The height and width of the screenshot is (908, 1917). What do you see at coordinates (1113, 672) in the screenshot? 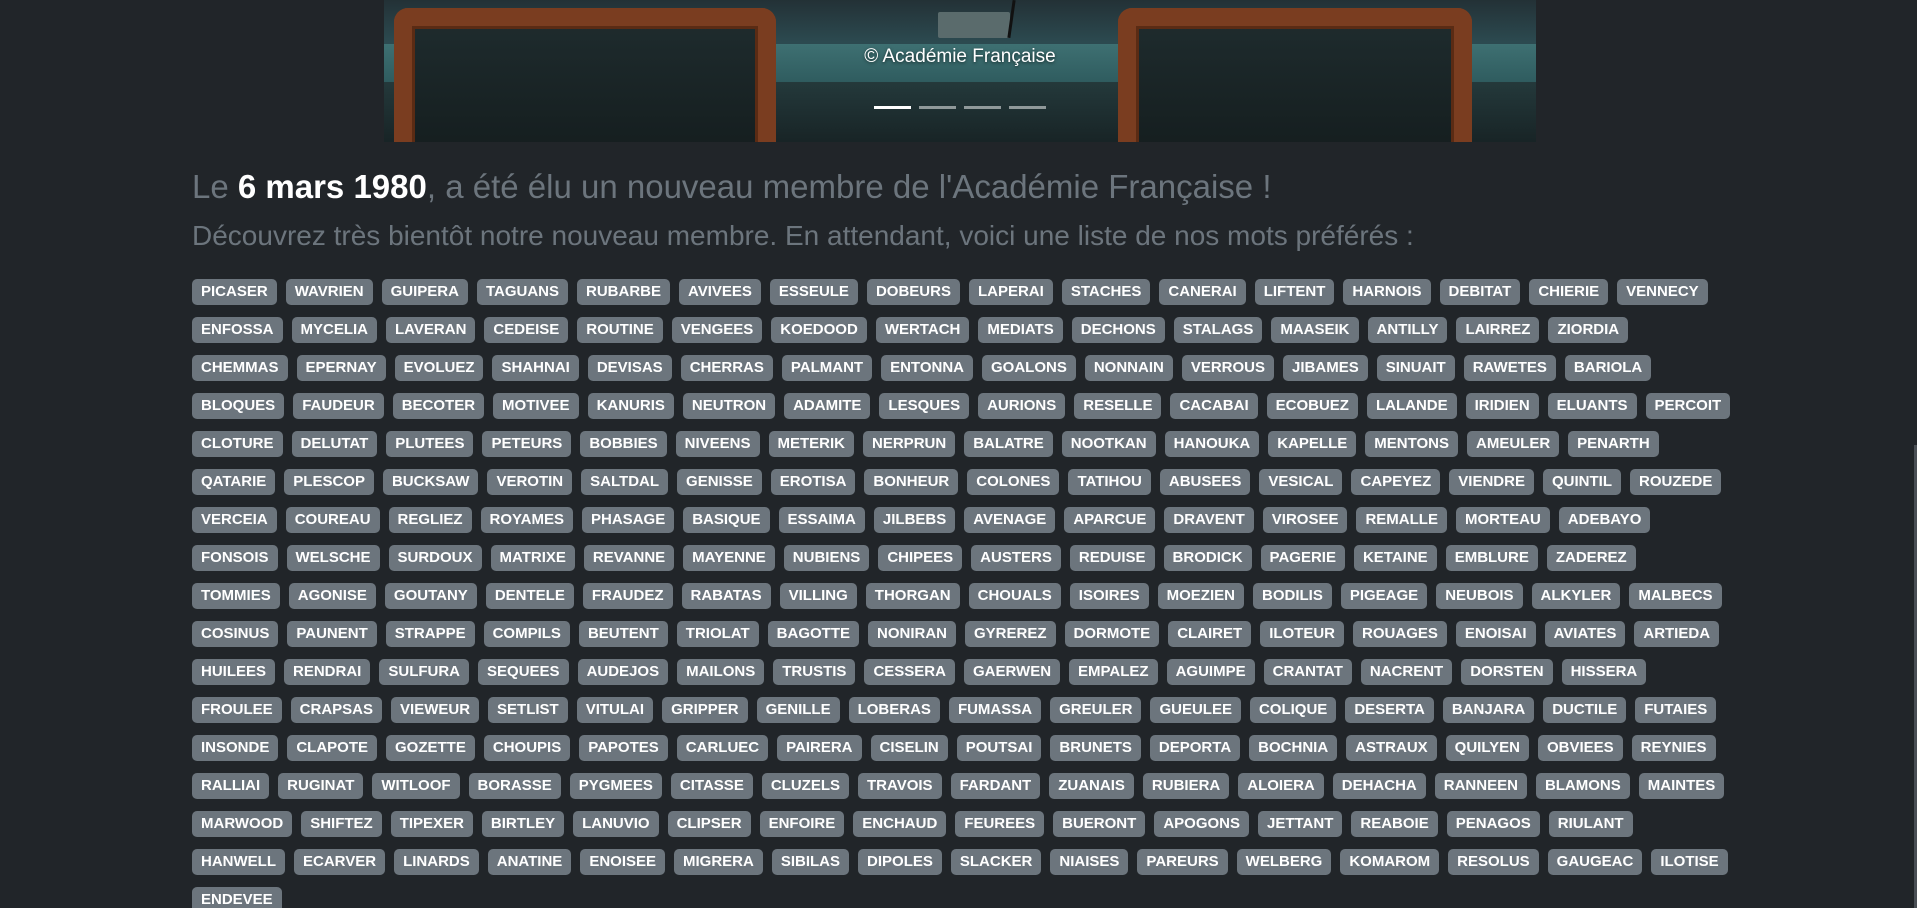
I see `word-badge: EMPALEZ` at bounding box center [1113, 672].